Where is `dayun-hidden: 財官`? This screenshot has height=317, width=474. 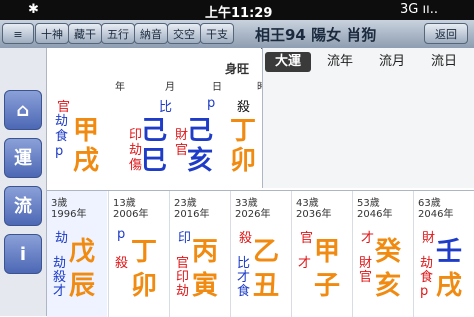
dayun-hidden: 財官 is located at coordinates (366, 270).